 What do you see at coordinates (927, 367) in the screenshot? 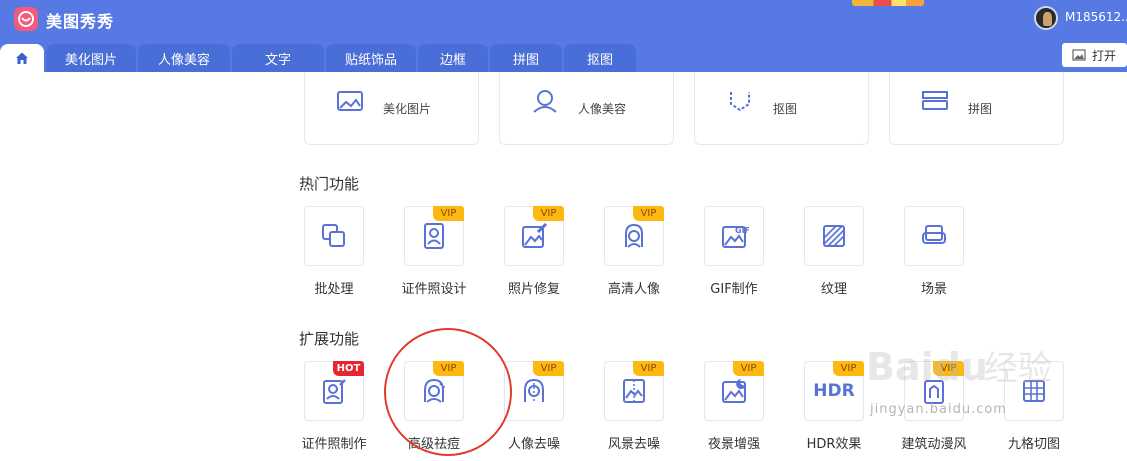
I see `watermark-brand: Baidu` at bounding box center [927, 367].